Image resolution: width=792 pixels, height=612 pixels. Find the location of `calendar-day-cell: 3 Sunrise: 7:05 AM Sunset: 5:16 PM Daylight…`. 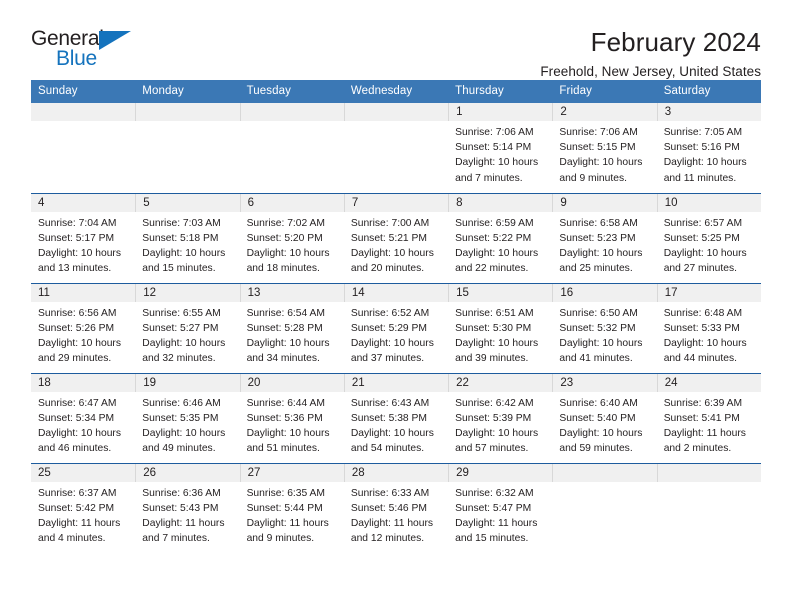

calendar-day-cell: 3 Sunrise: 7:05 AM Sunset: 5:16 PM Daylight… is located at coordinates (708, 148).